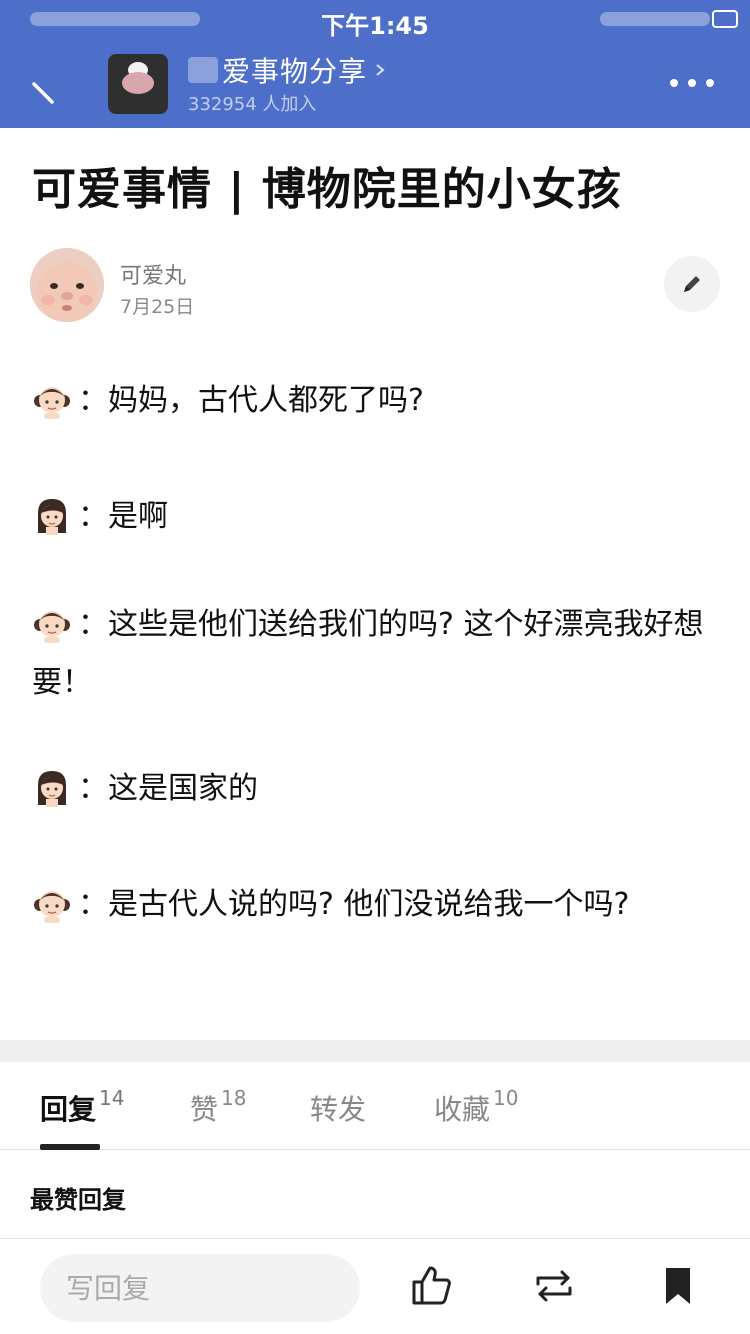 The width and height of the screenshot is (750, 1334). I want to click on tab-favorites: 收藏 10, so click(476, 1107).